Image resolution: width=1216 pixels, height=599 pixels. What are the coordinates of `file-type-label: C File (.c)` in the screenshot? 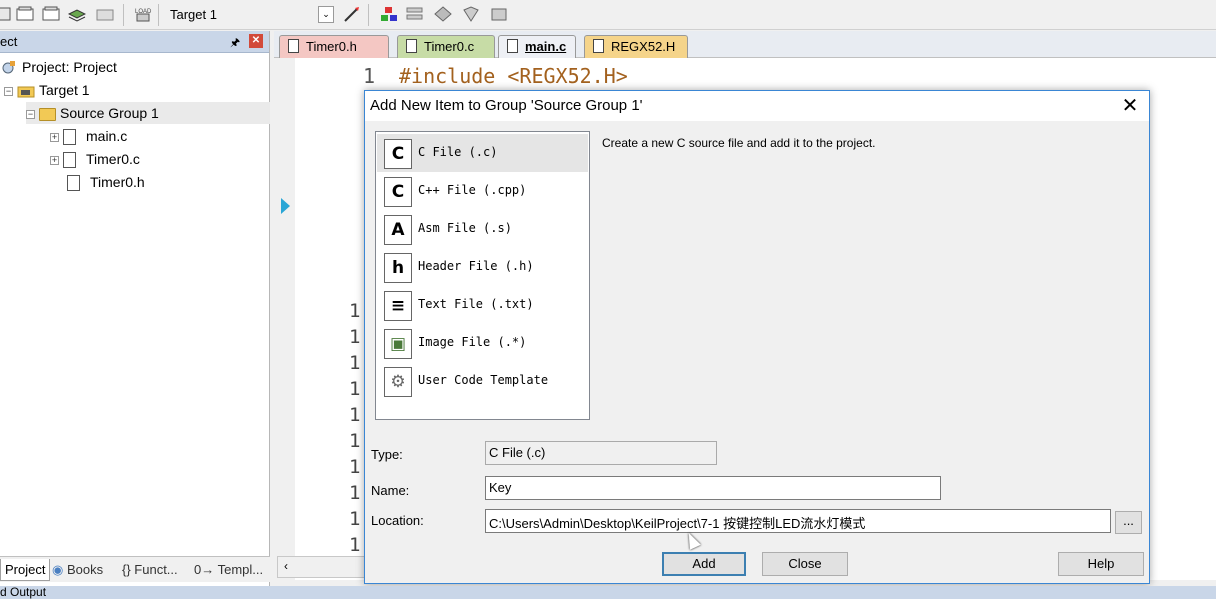 It's located at (458, 152).